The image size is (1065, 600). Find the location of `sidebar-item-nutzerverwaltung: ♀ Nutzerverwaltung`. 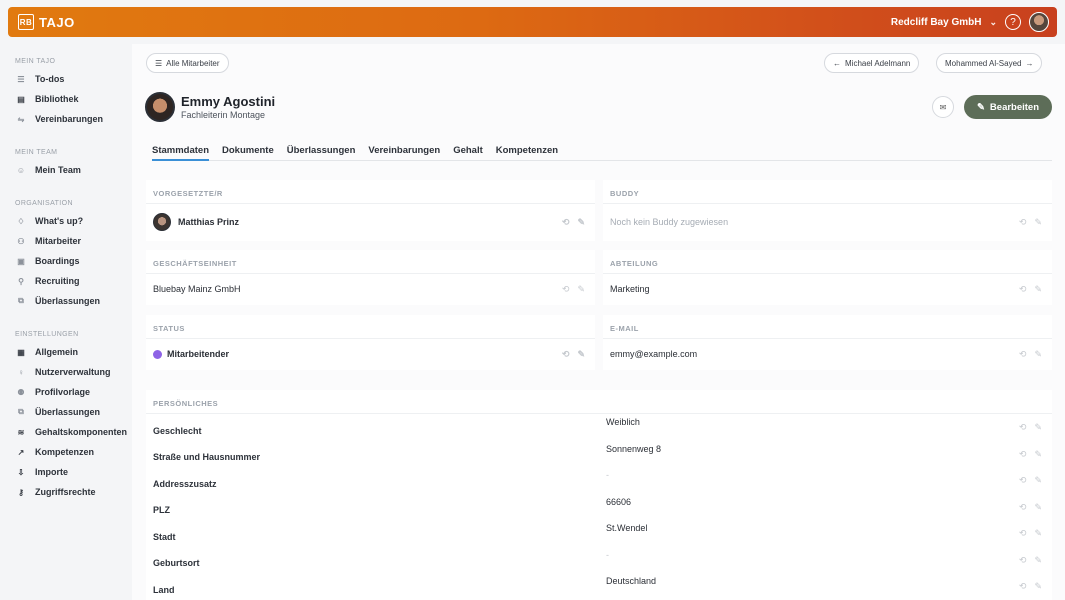

sidebar-item-nutzerverwaltung: ♀ Nutzerverwaltung is located at coordinates (66, 372).